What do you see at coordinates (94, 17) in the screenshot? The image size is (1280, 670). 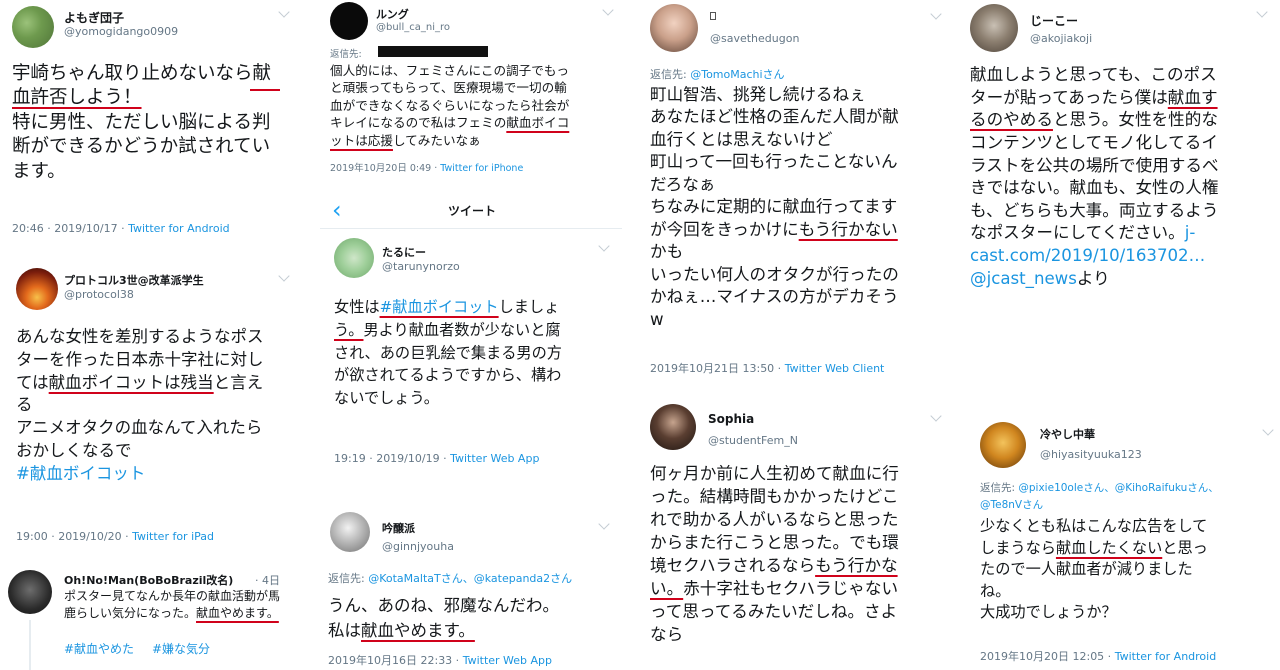 I see `display-name: よもぎ団子` at bounding box center [94, 17].